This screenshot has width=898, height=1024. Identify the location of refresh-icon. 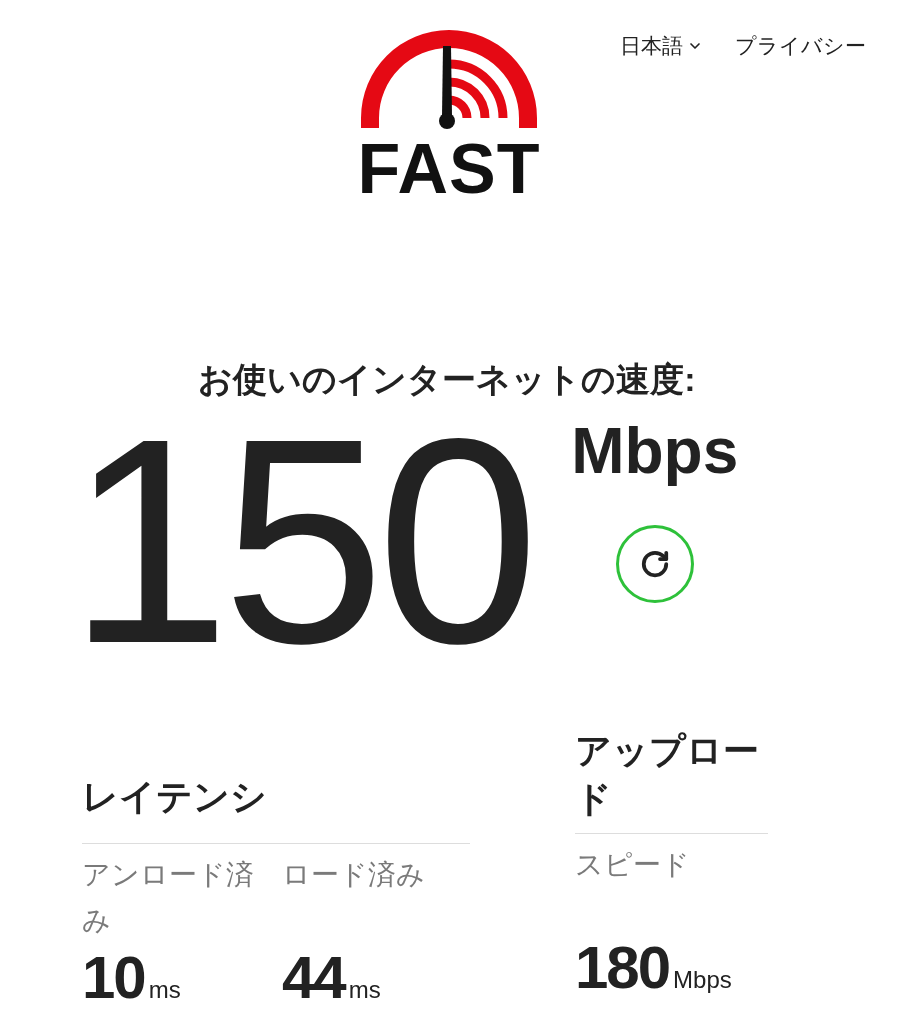
(654, 564).